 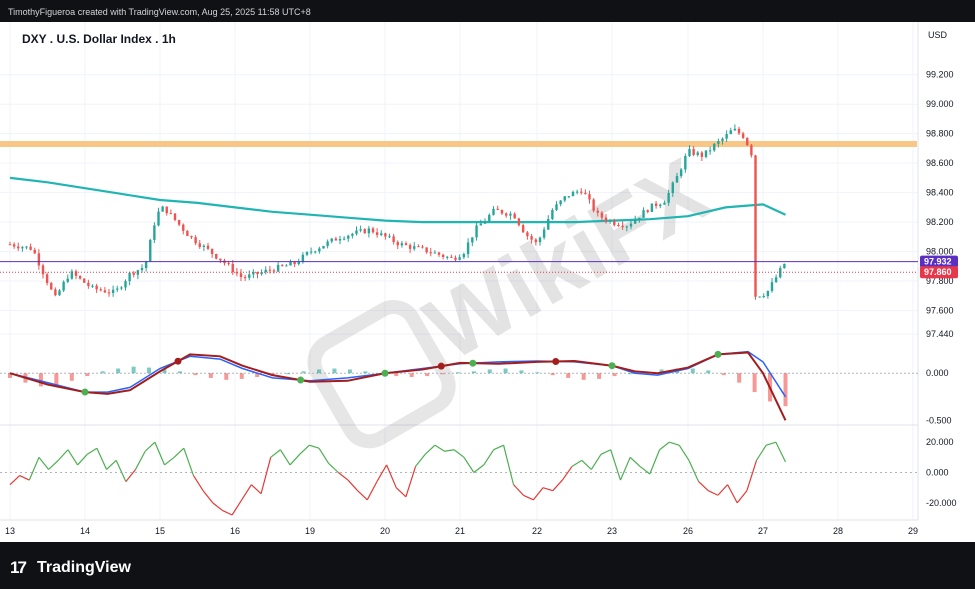 What do you see at coordinates (938, 262) in the screenshot?
I see `last-price-value: 97.932` at bounding box center [938, 262].